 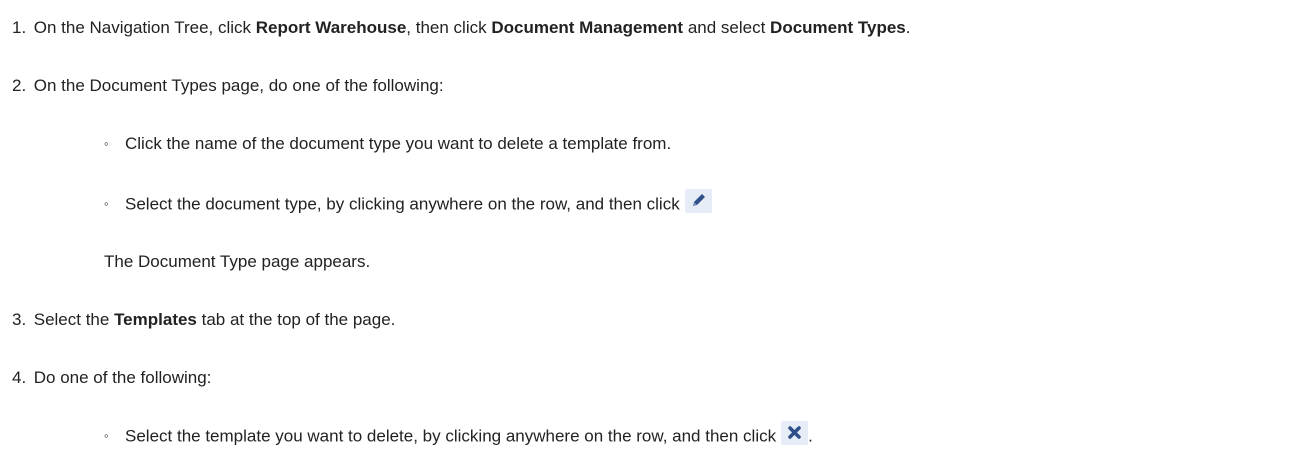 What do you see at coordinates (155, 319) in the screenshot?
I see `templates-tab-name: Templates` at bounding box center [155, 319].